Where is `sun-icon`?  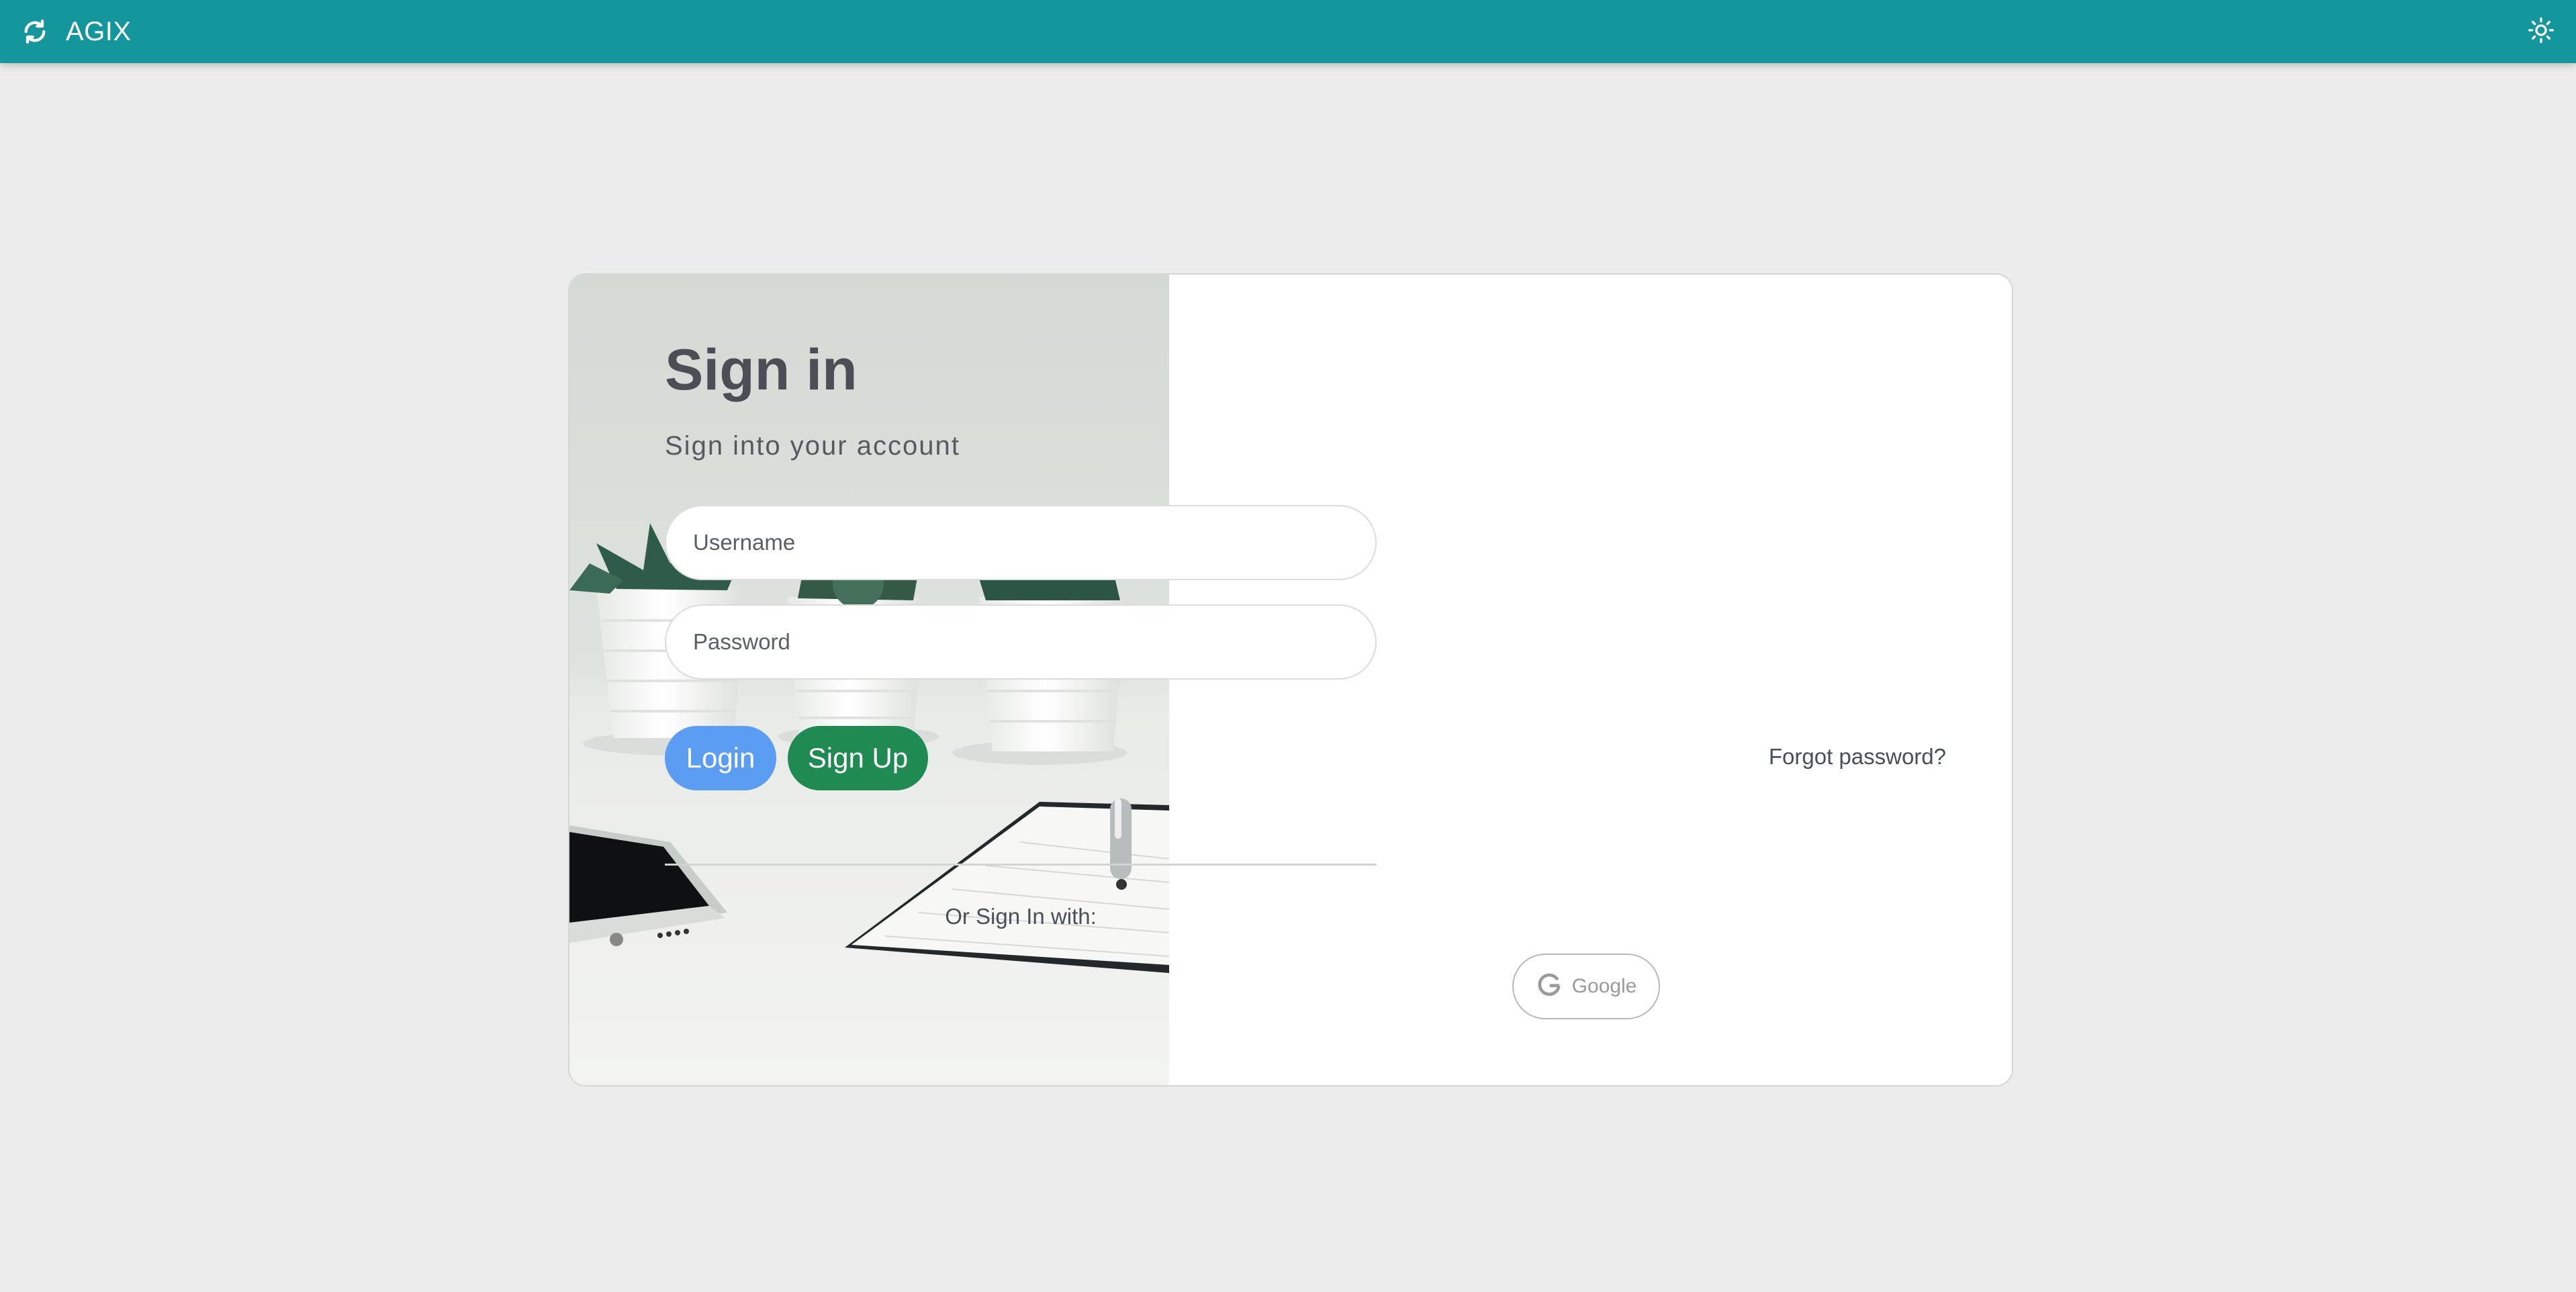 sun-icon is located at coordinates (2541, 32).